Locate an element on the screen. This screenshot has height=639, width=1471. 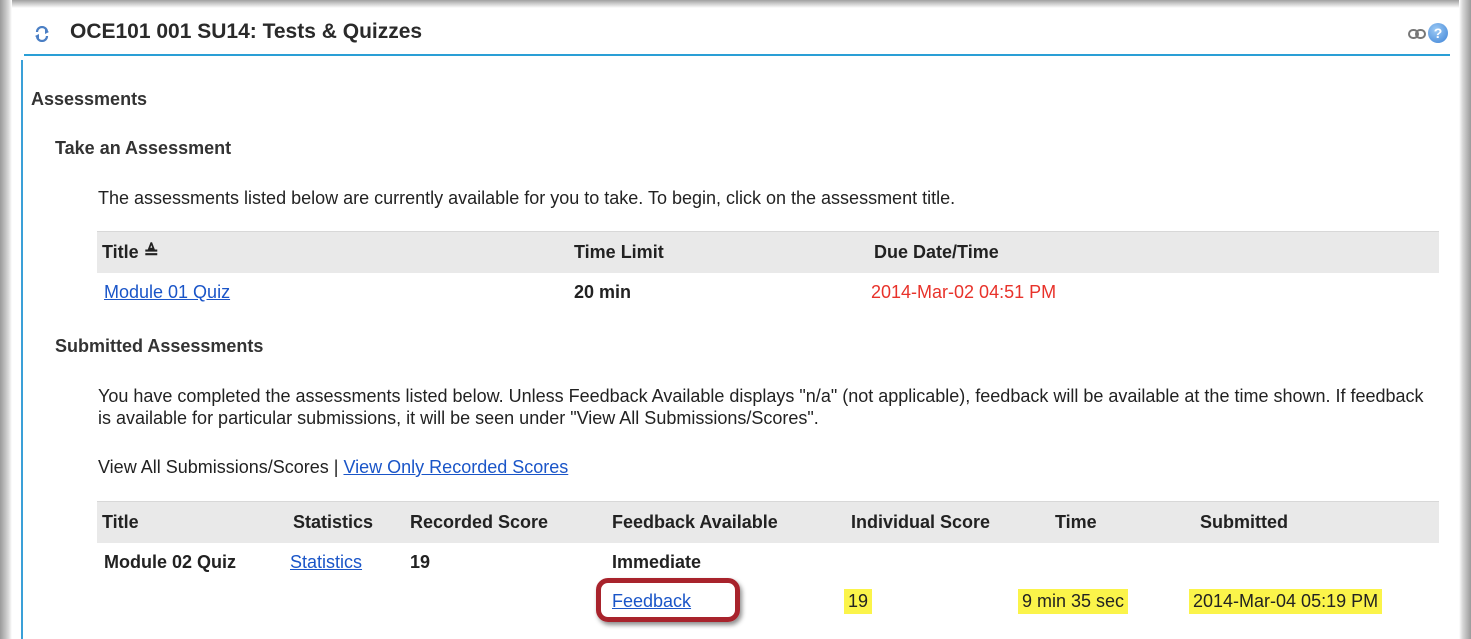
submitted-assessments-heading: Submitted Assessments is located at coordinates (159, 346).